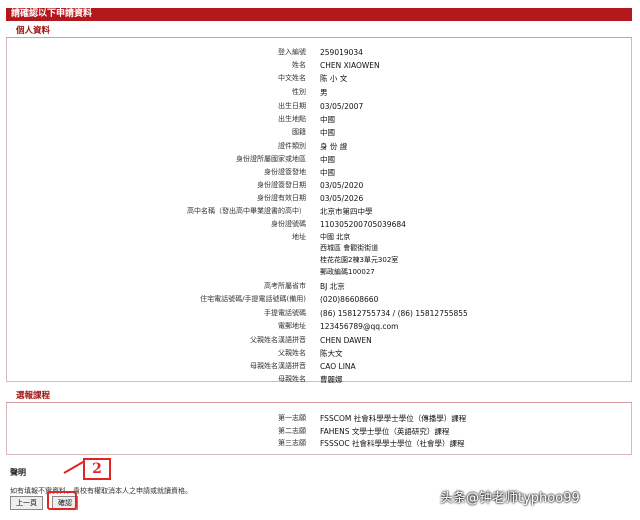 This screenshot has width=640, height=520. Describe the element at coordinates (510, 498) in the screenshot. I see `watermark-text: 头条@钟老师typhoo99` at that location.